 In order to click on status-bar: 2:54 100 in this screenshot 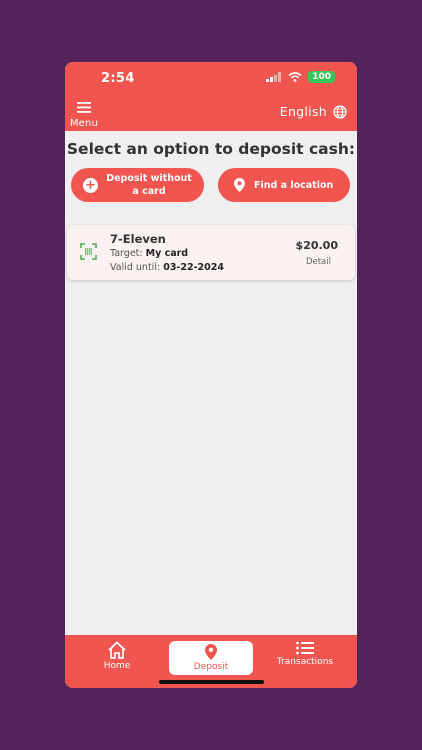, I will do `click(211, 78)`.